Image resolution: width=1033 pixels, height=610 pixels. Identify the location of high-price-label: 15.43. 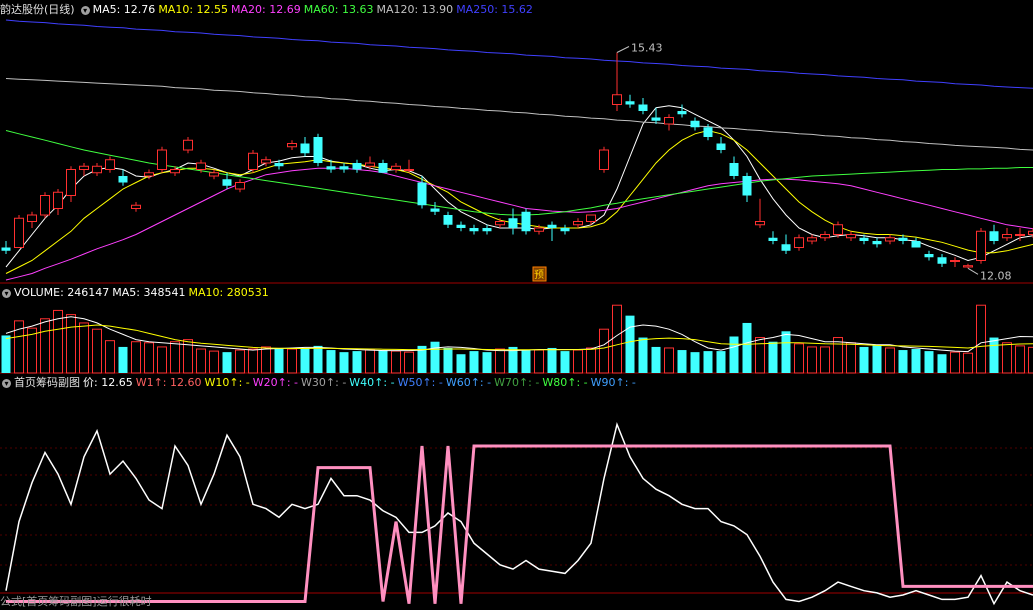
(647, 48).